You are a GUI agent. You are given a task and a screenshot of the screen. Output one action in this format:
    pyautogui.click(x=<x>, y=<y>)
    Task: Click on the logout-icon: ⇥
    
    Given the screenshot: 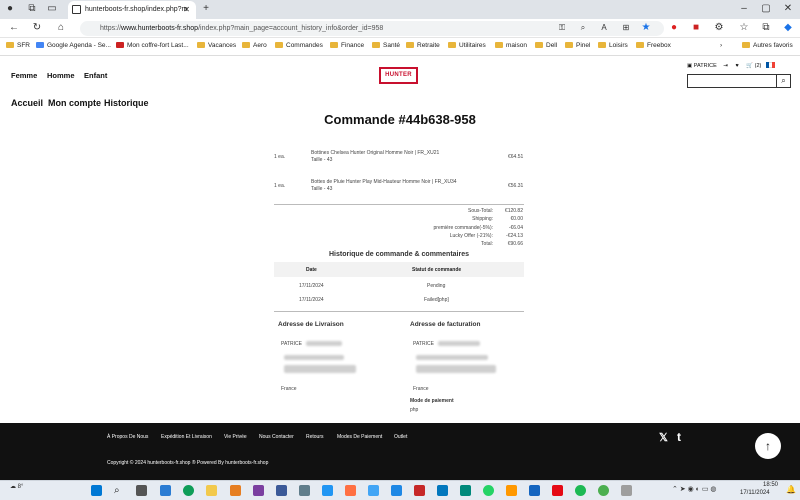 What is the action you would take?
    pyautogui.click(x=725, y=66)
    